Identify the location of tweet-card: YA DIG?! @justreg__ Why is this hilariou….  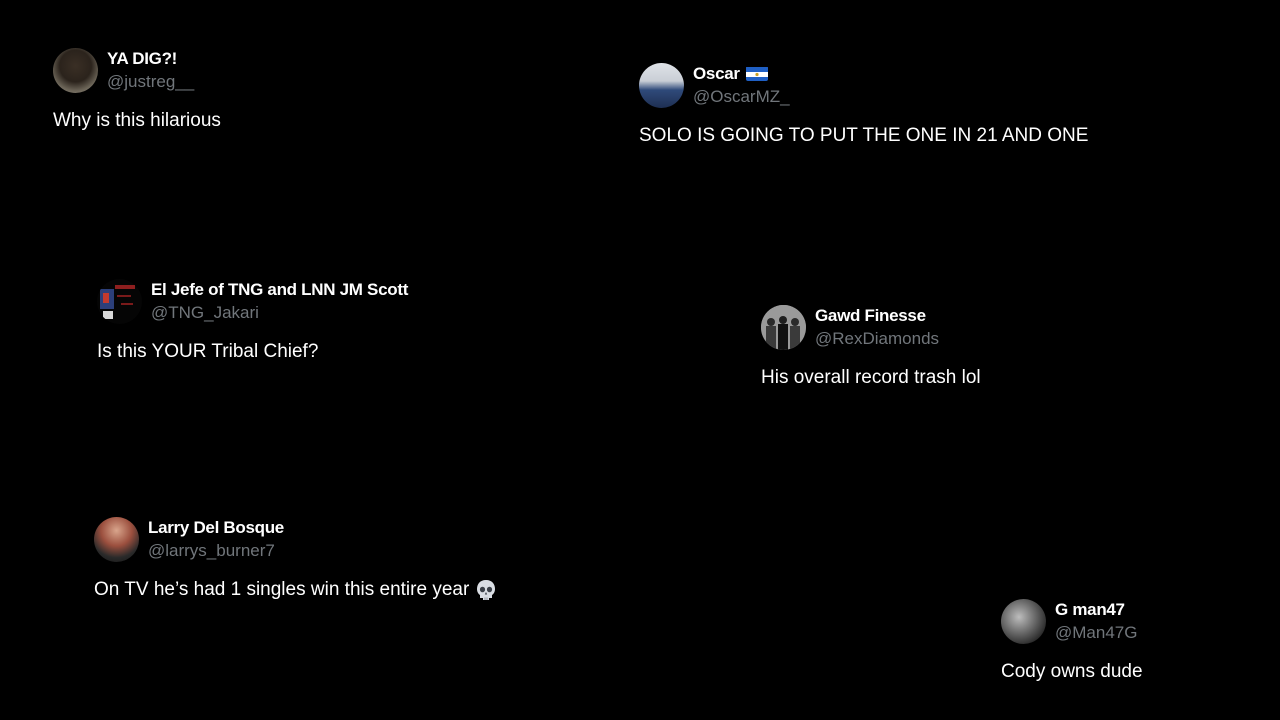
(137, 89).